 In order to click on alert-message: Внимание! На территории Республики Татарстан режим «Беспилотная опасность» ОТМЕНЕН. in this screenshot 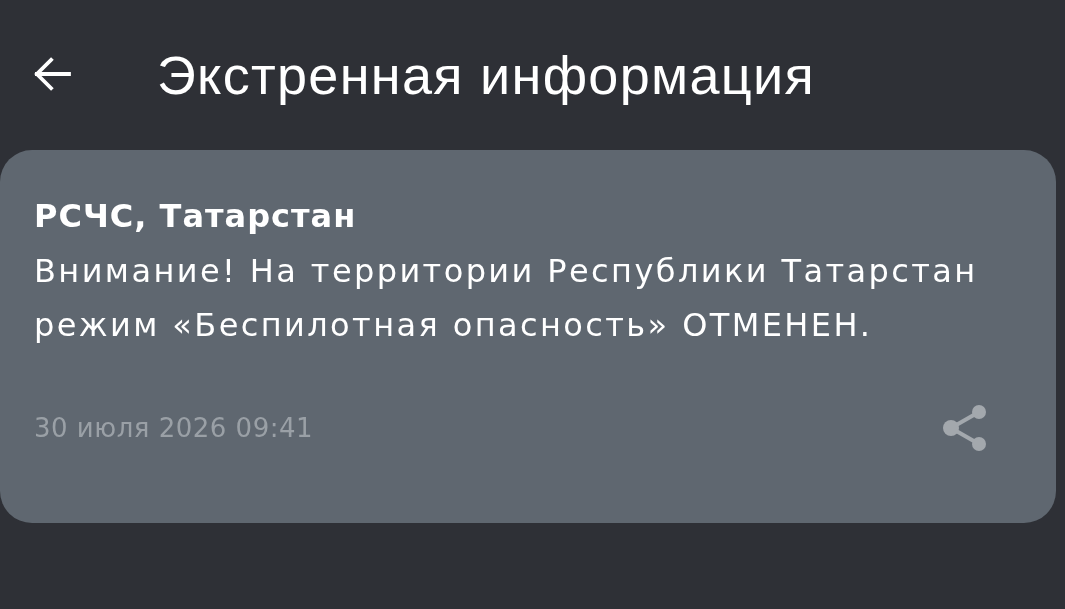, I will do `click(506, 298)`.